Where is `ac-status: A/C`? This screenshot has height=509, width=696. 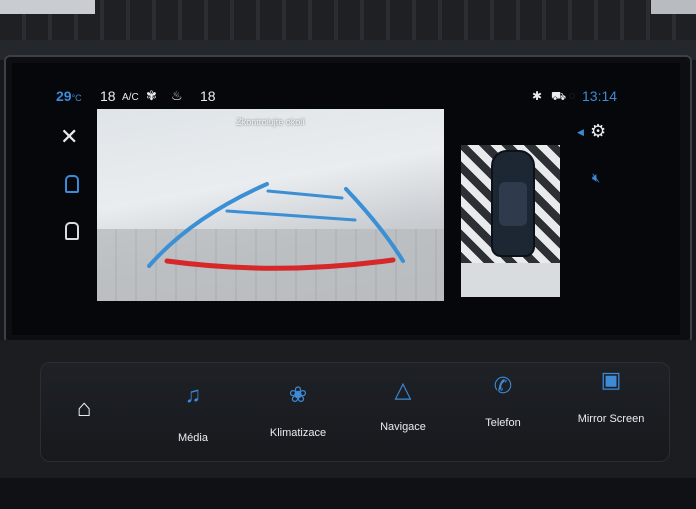
ac-status: A/C is located at coordinates (130, 98).